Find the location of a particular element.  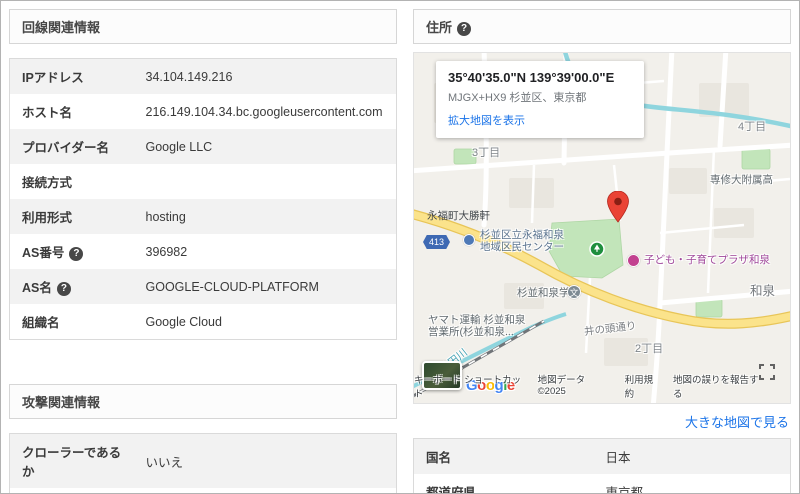

row-value: いいえ is located at coordinates (164, 462).